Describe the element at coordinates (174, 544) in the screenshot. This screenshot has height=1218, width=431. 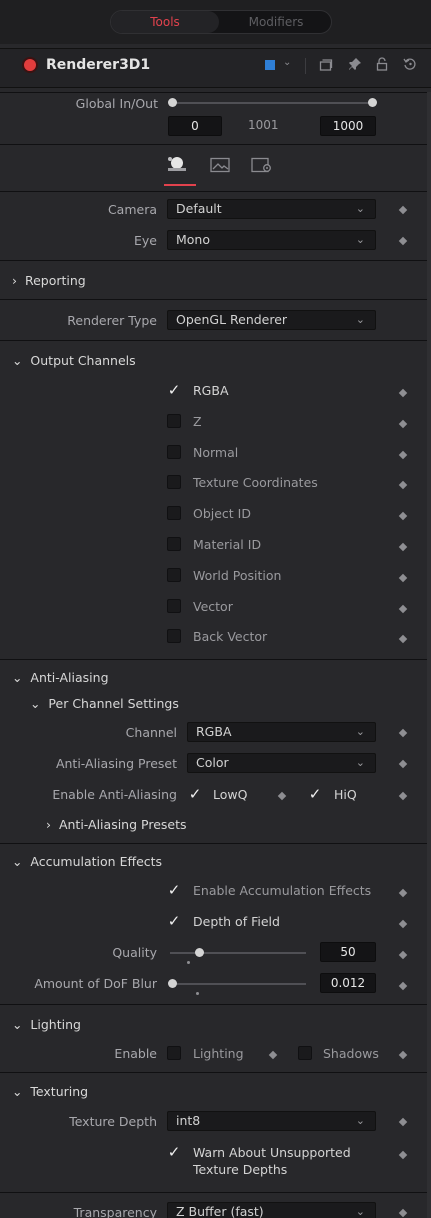
I see `checkbox-material-id` at that location.